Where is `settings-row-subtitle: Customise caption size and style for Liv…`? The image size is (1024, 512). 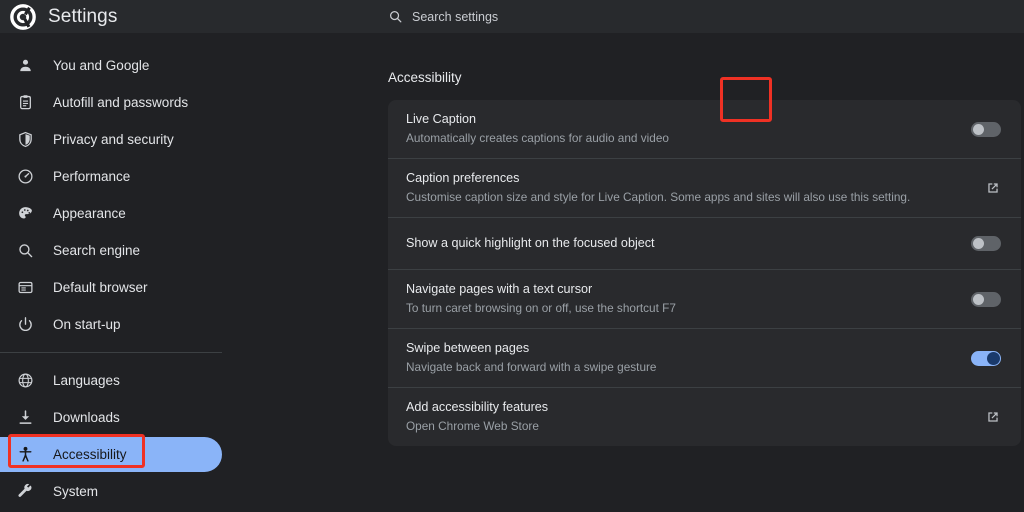
settings-row-subtitle: Customise caption size and style for Liv… is located at coordinates (658, 197).